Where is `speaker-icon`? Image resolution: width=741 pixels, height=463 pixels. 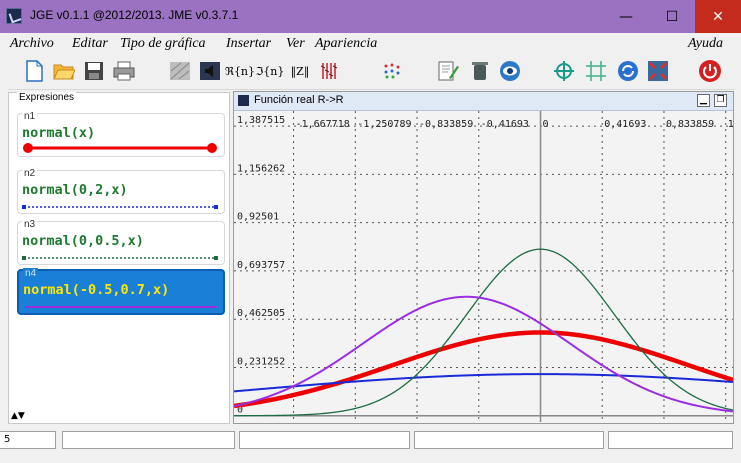
speaker-icon is located at coordinates (210, 71).